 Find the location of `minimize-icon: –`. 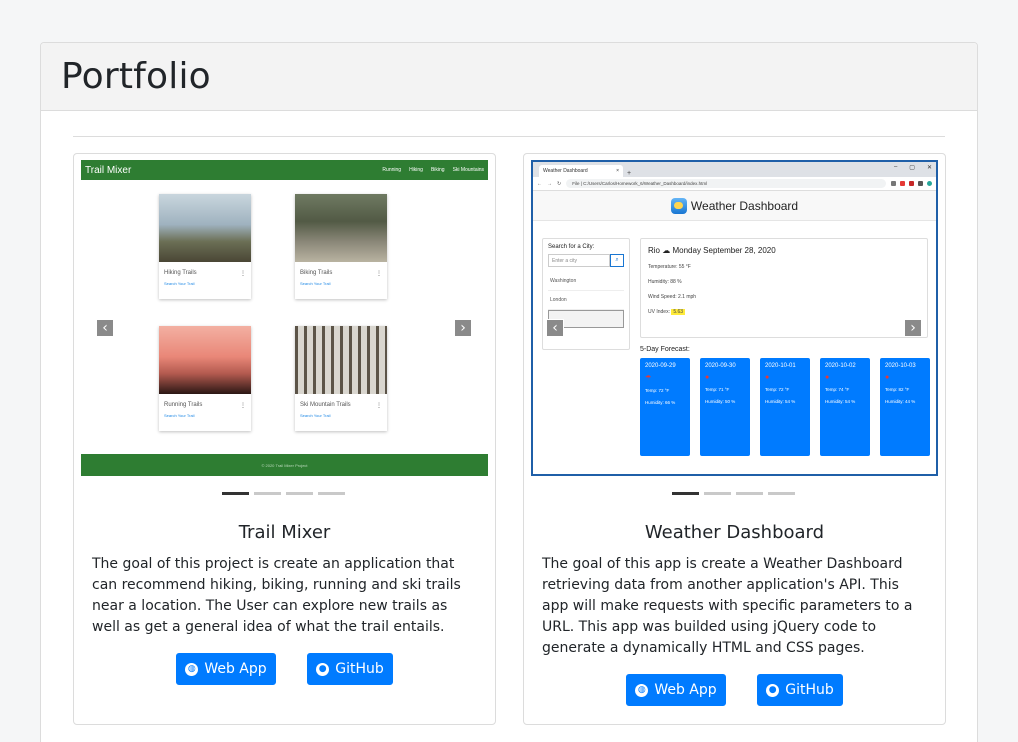

minimize-icon: – is located at coordinates (895, 167).